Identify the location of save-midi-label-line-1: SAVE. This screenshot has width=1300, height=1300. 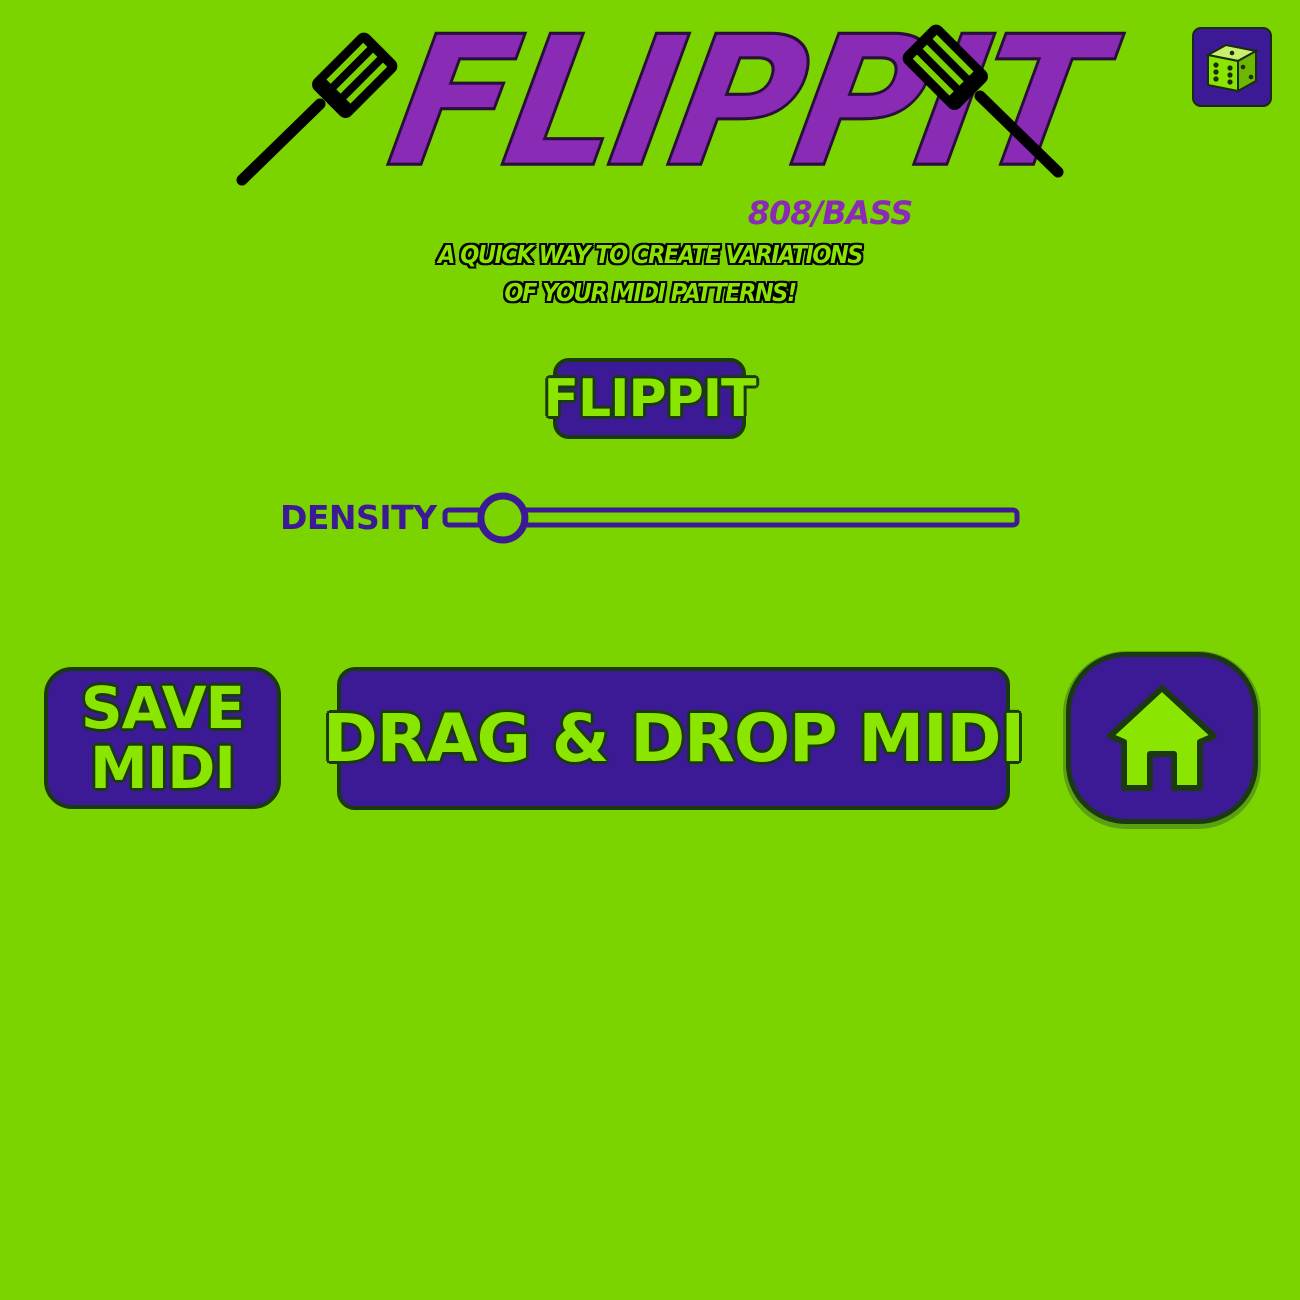
(162, 708).